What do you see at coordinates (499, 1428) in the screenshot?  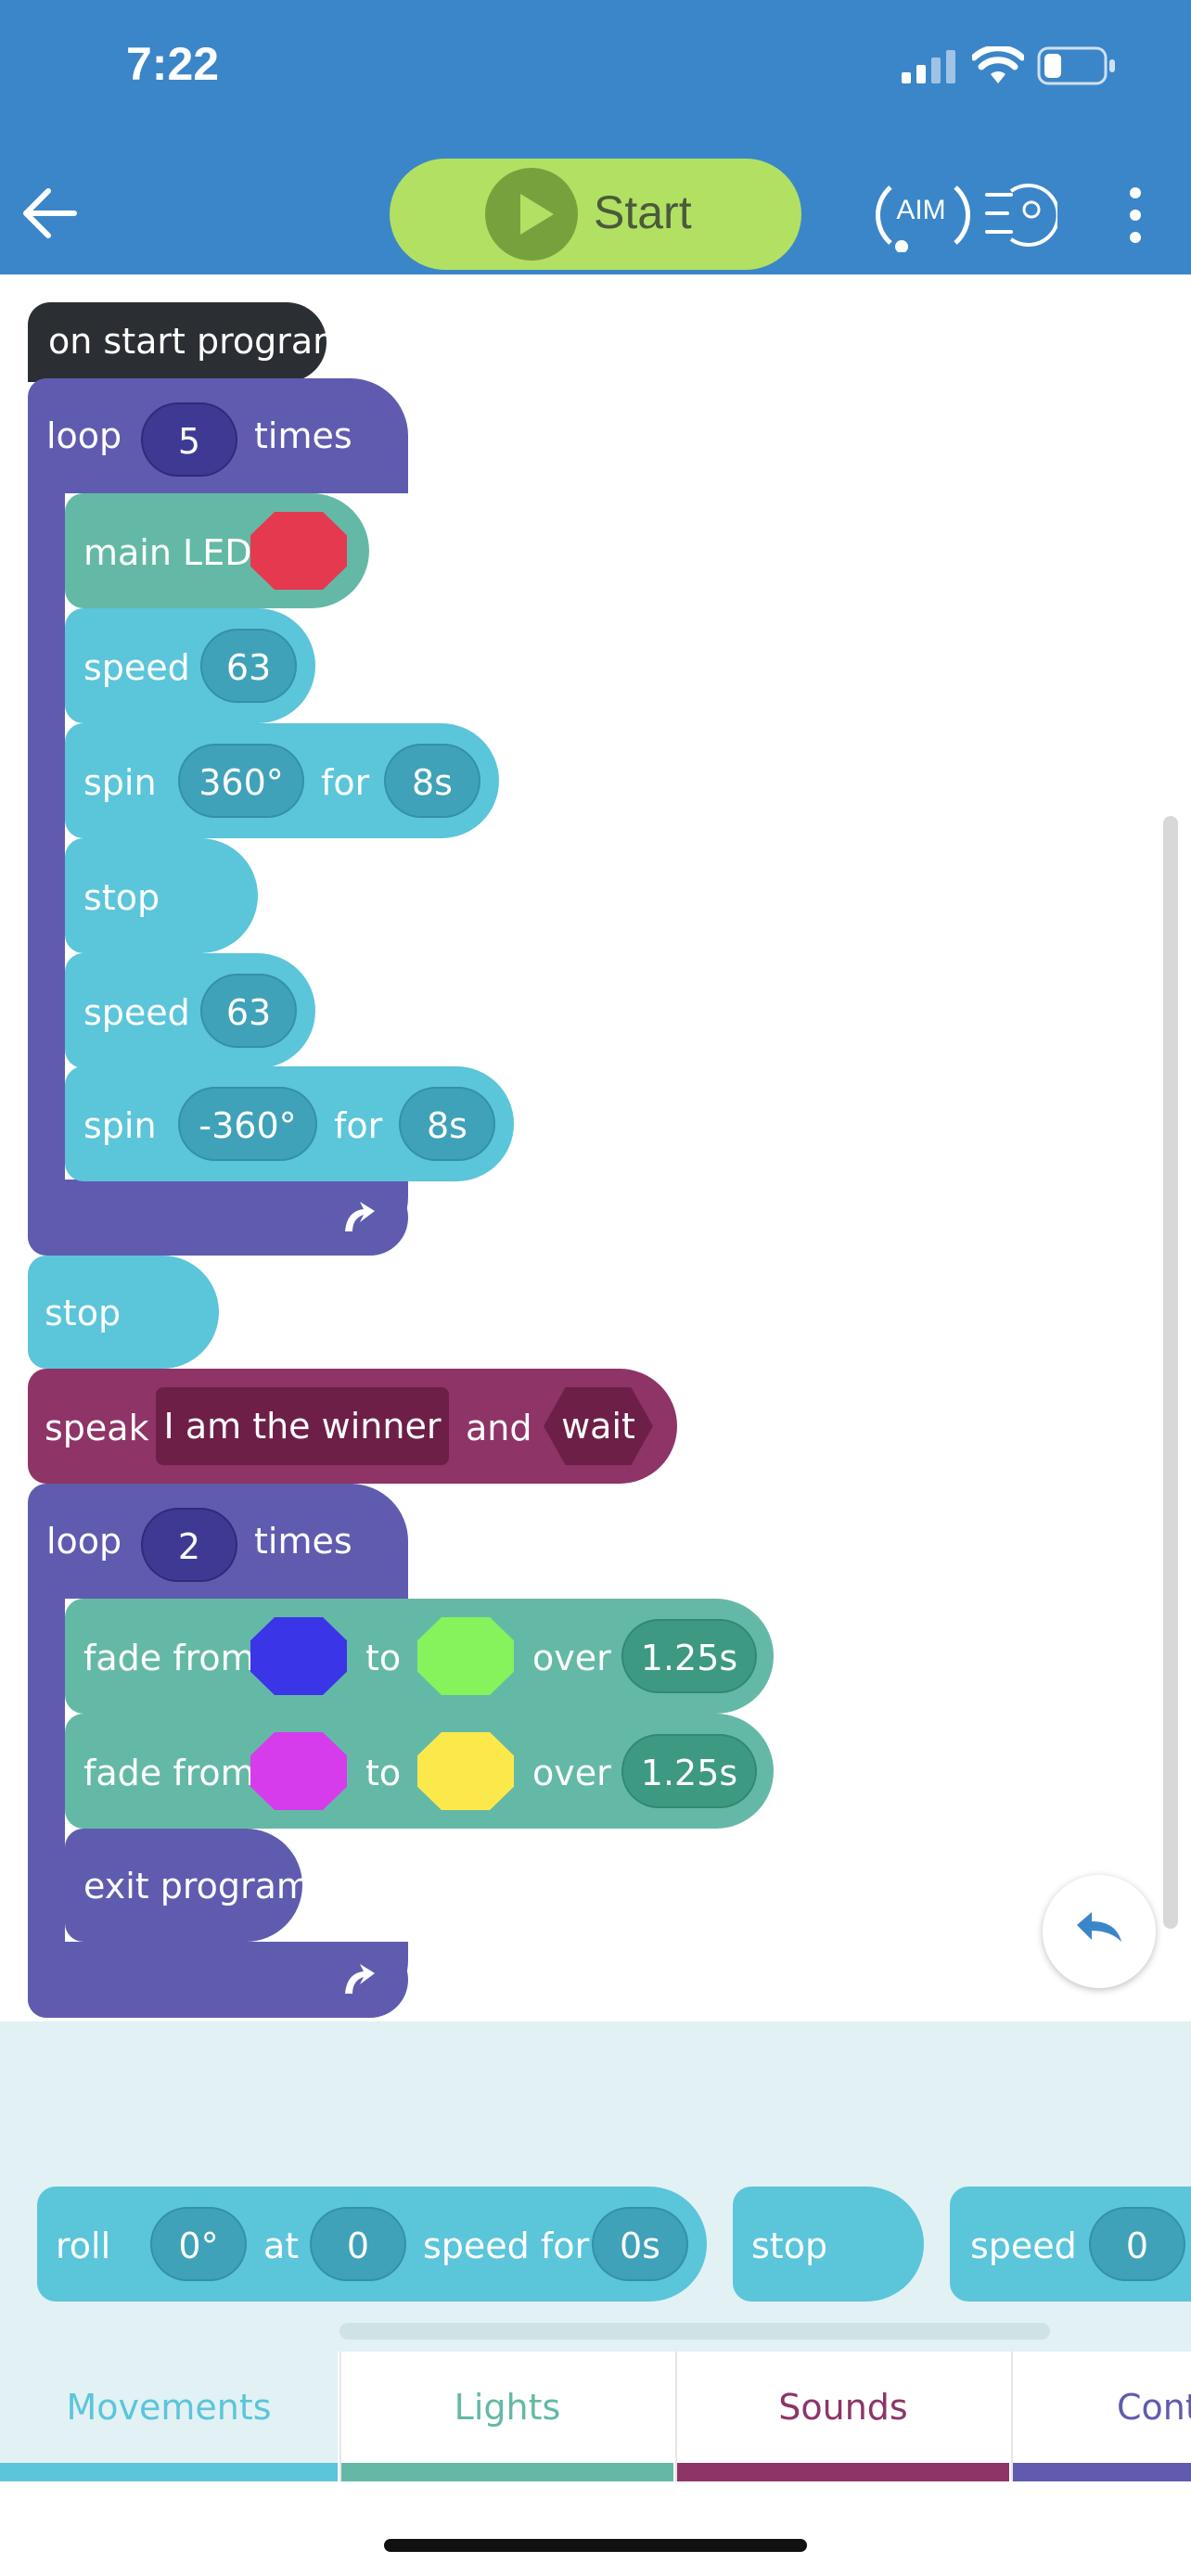 I see `speak-and-label: and` at bounding box center [499, 1428].